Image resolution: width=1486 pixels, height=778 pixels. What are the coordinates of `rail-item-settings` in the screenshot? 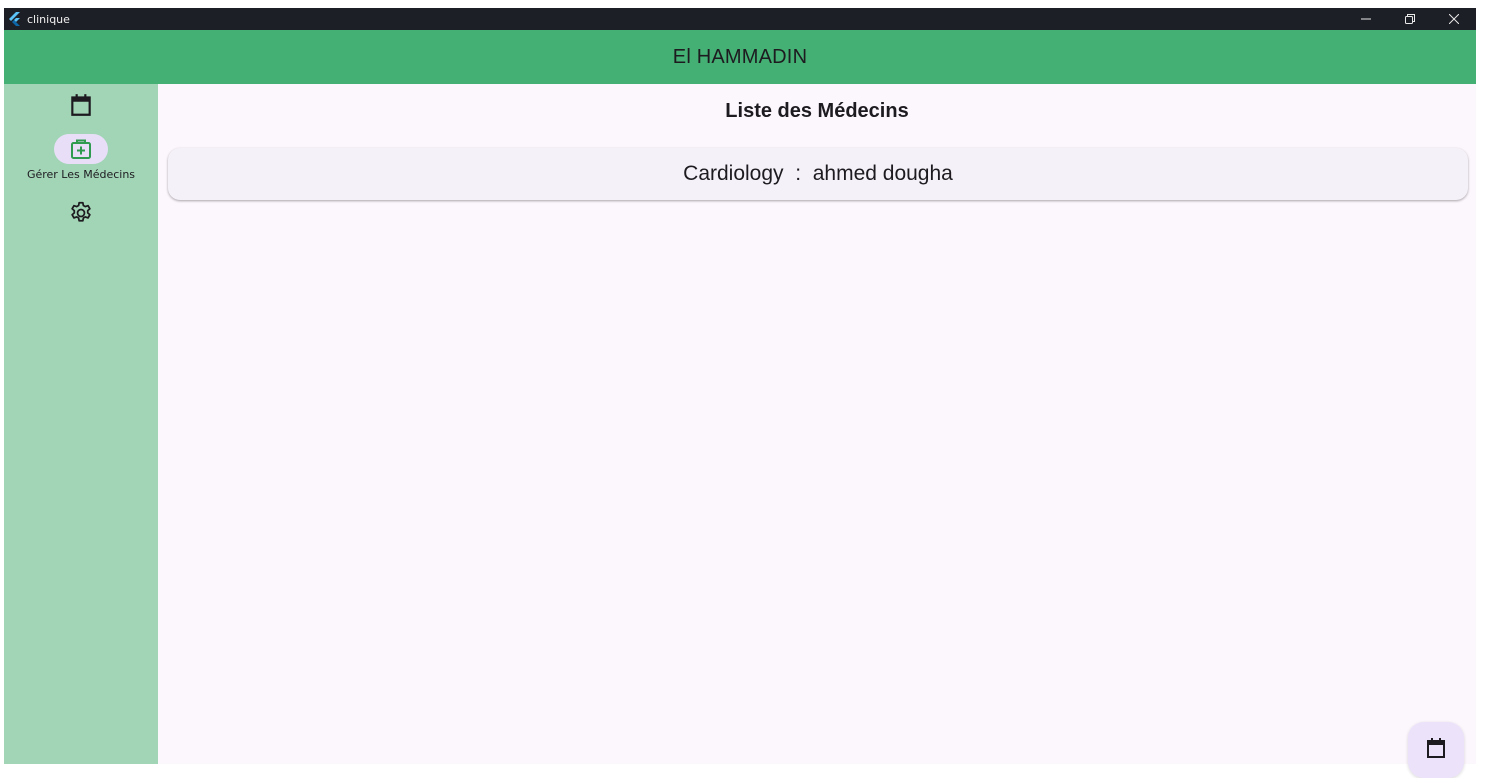 It's located at (81, 213).